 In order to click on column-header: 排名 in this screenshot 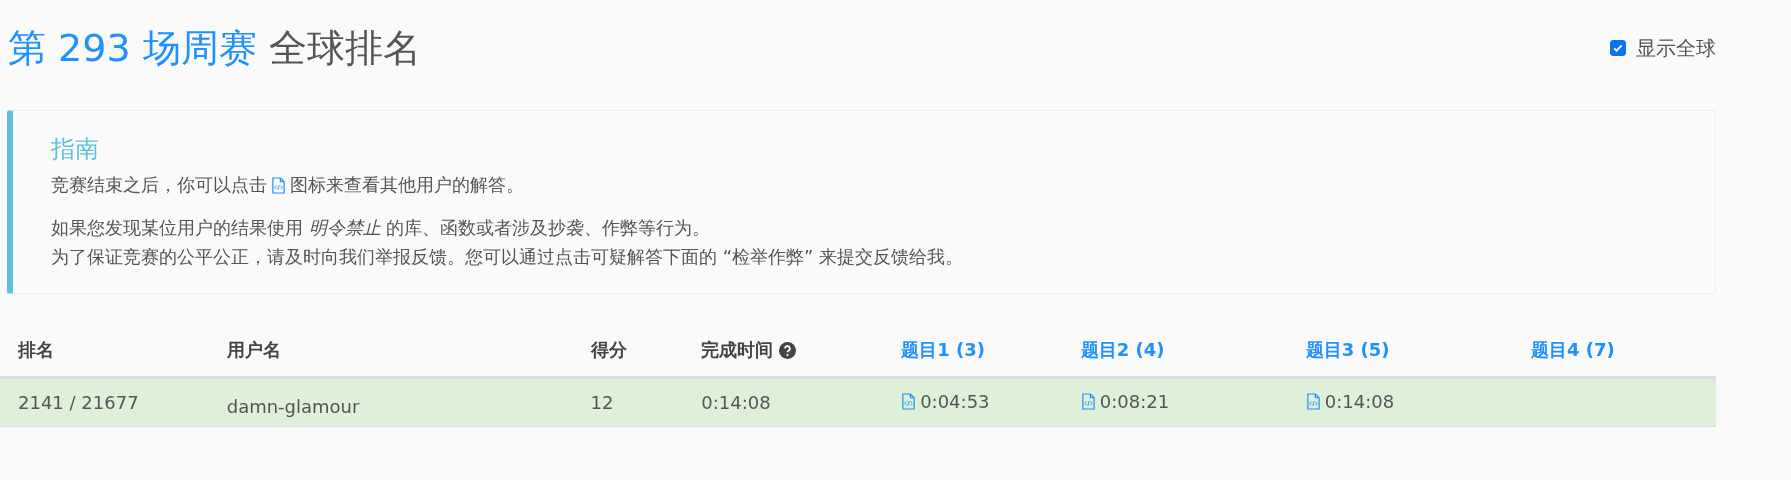, I will do `click(36, 349)`.